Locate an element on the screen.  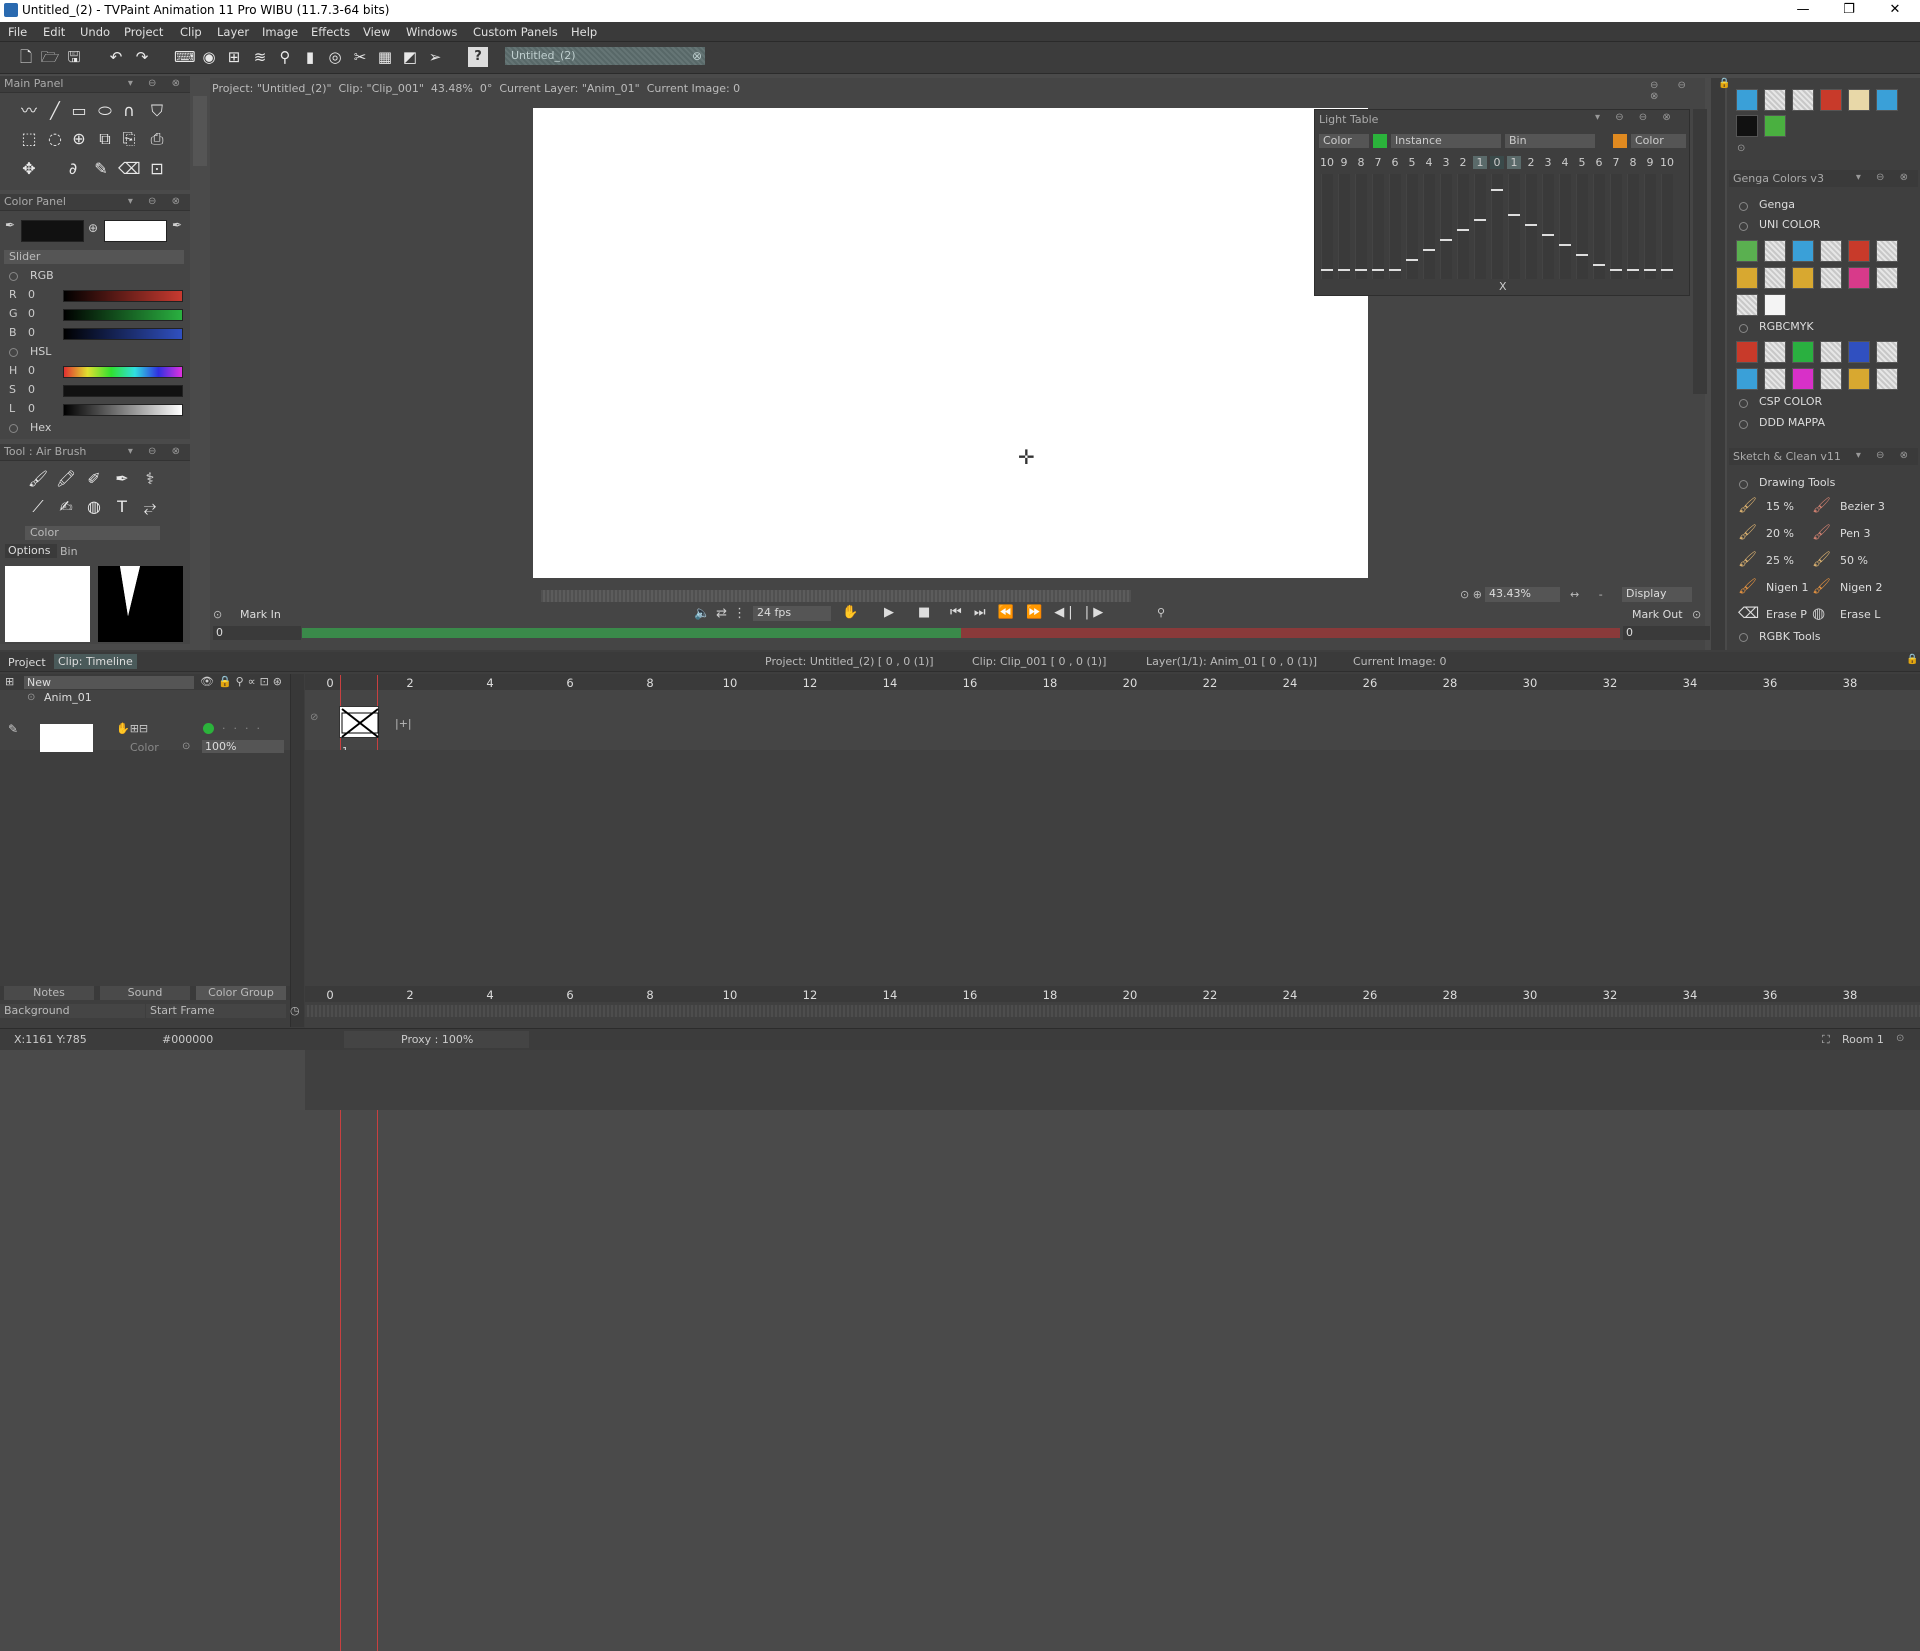
genga-radio is located at coordinates (1743, 206).